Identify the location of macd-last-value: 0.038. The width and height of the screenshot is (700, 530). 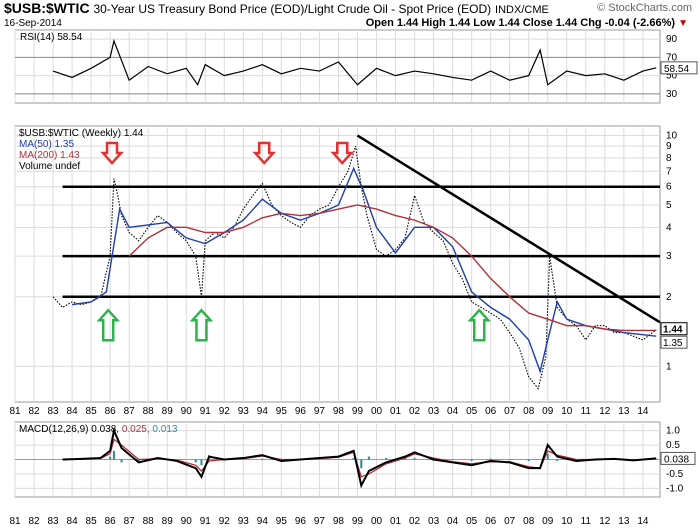
(676, 459).